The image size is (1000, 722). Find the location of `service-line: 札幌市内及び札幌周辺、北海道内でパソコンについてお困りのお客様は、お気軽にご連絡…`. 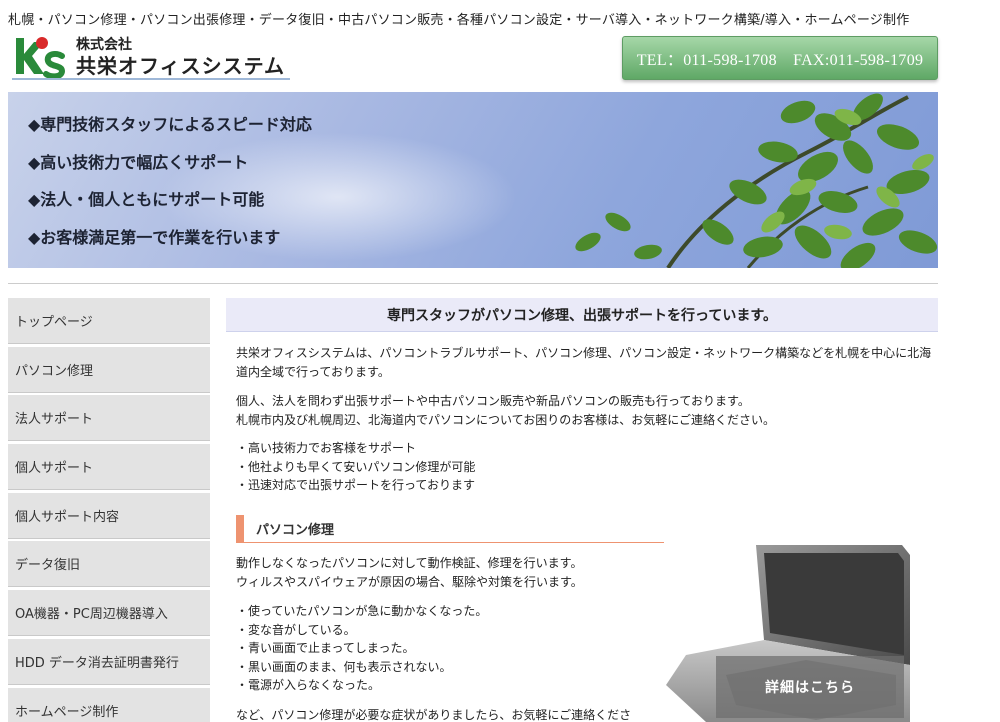

service-line: 札幌市内及び札幌周辺、北海道内でパソコンについてお困りのお客様は、お気軽にご連絡… is located at coordinates (506, 419).